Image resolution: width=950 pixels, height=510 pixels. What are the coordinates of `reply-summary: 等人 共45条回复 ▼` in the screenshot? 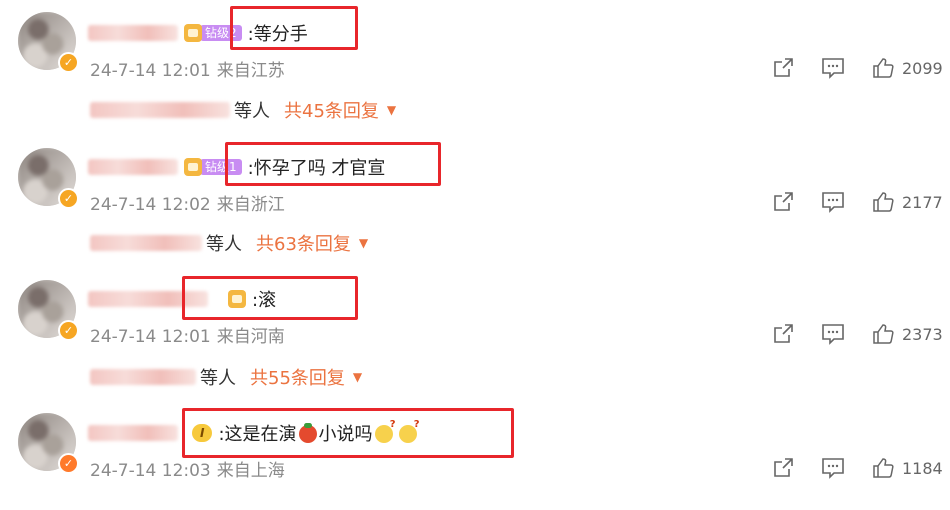 It's located at (243, 110).